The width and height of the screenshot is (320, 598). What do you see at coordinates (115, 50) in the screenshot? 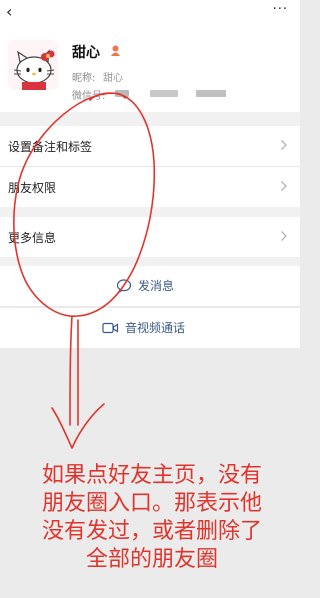
I see `gender-female-icon` at bounding box center [115, 50].